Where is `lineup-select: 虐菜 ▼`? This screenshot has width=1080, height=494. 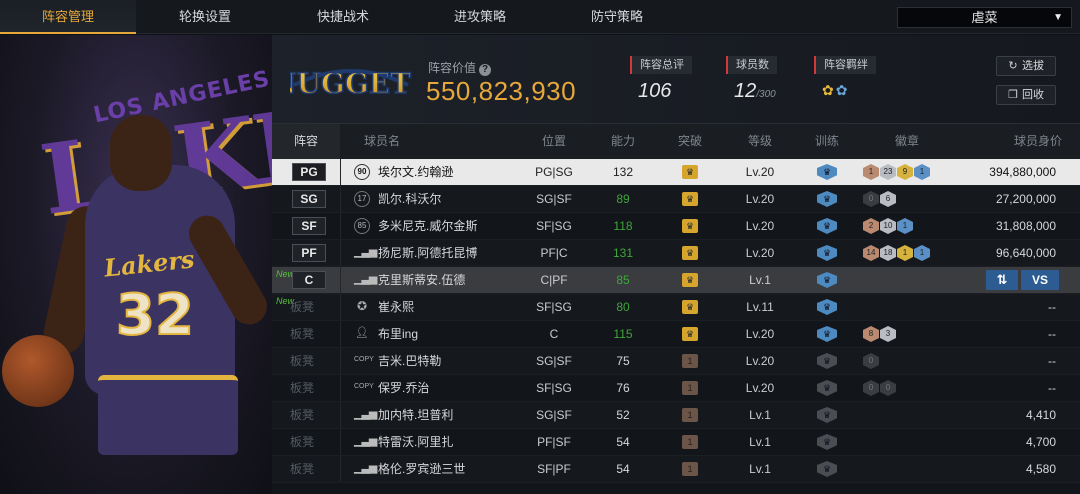
lineup-select: 虐菜 ▼ is located at coordinates (984, 17).